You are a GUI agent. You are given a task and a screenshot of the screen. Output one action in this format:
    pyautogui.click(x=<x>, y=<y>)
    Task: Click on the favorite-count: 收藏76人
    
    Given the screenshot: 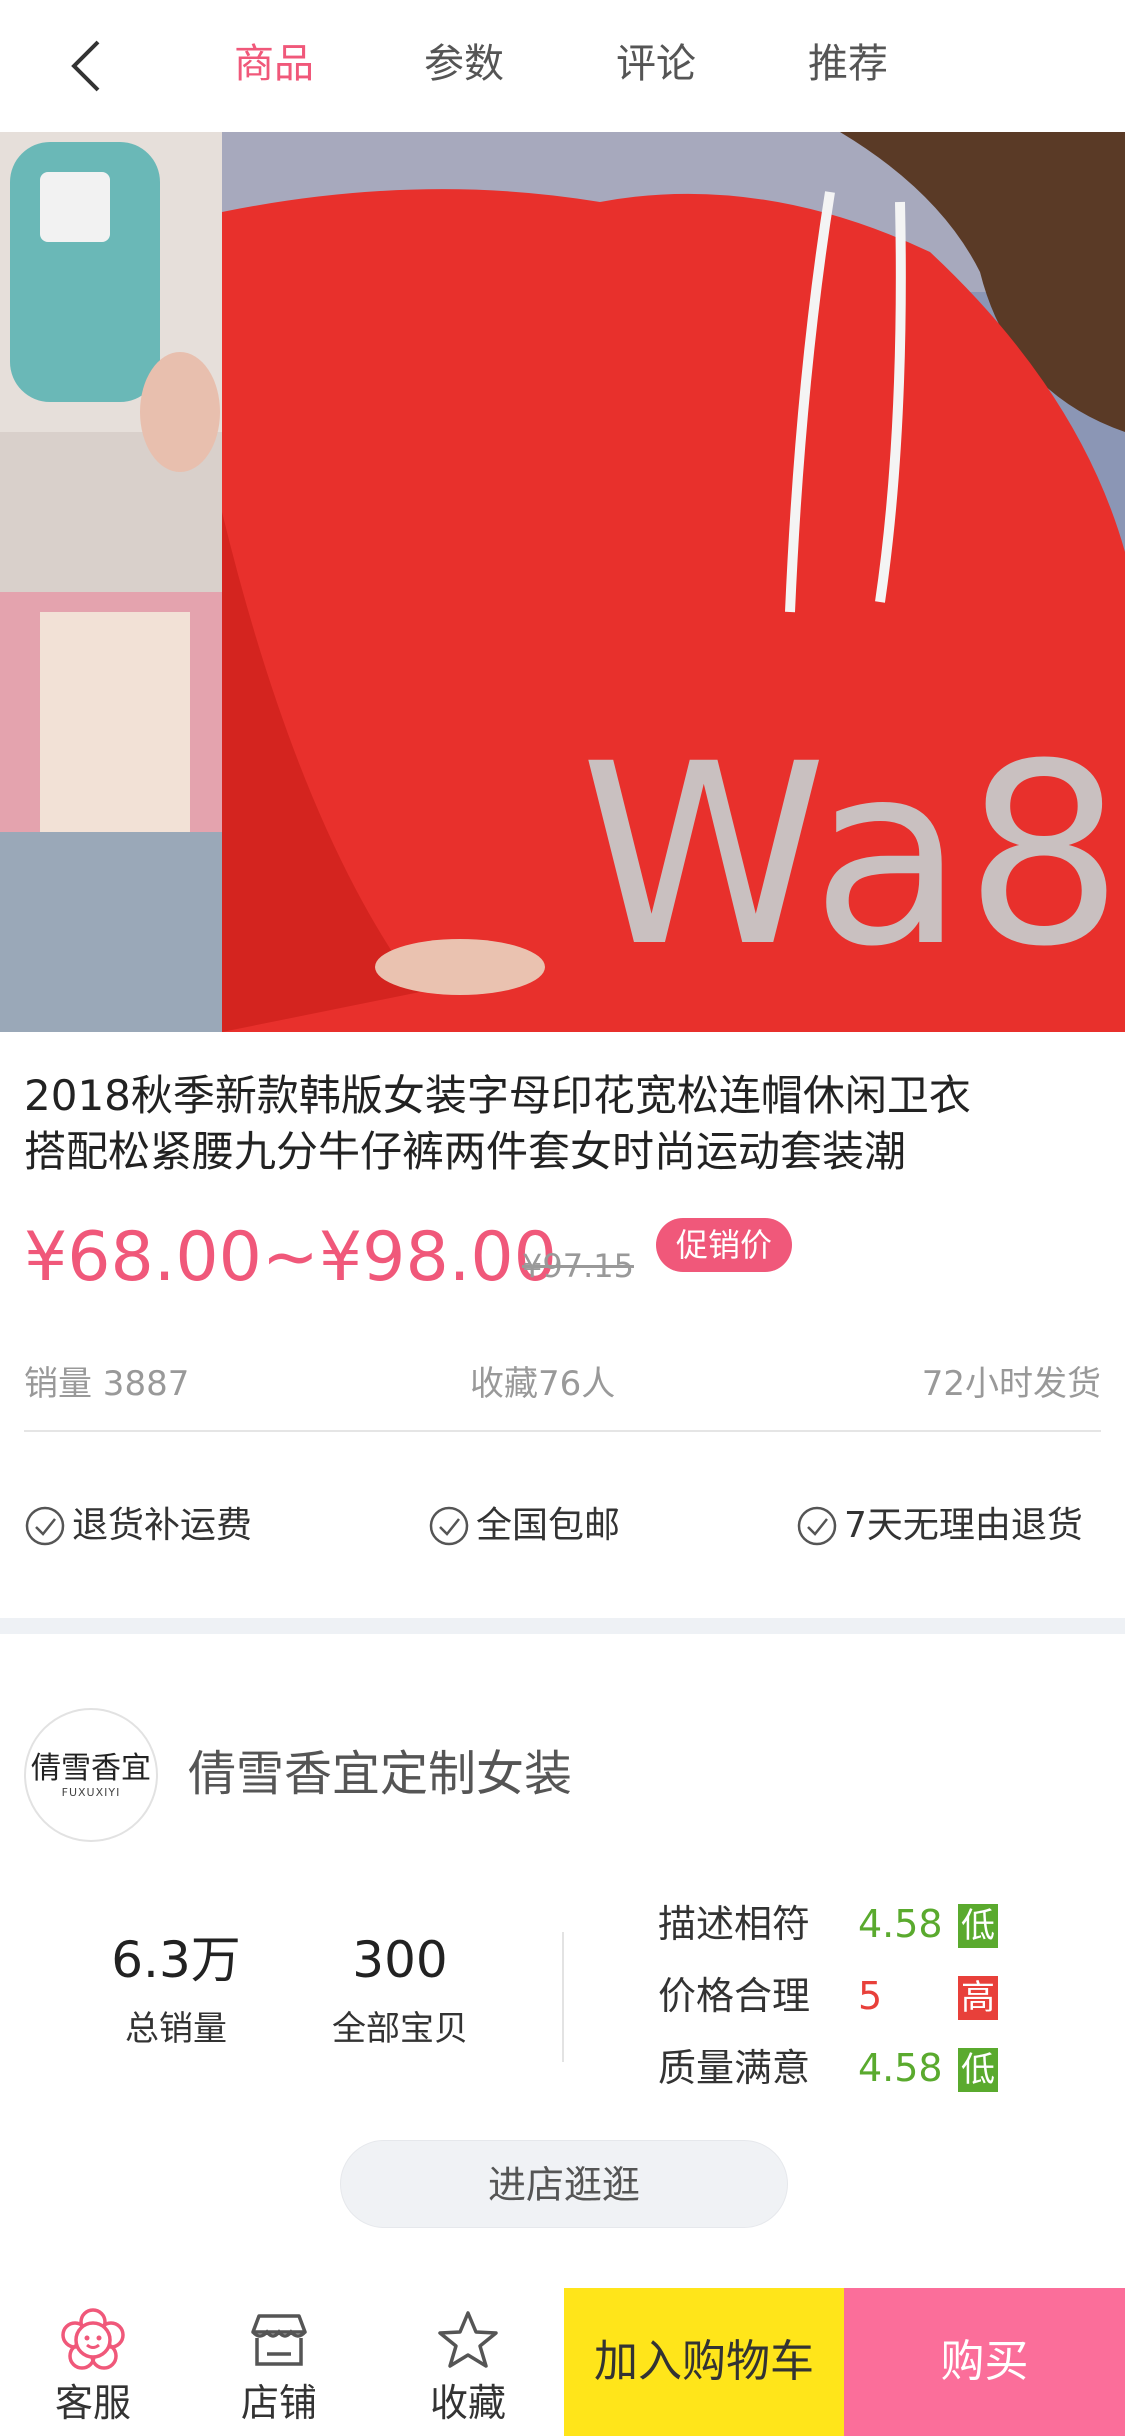 What is the action you would take?
    pyautogui.click(x=543, y=1384)
    